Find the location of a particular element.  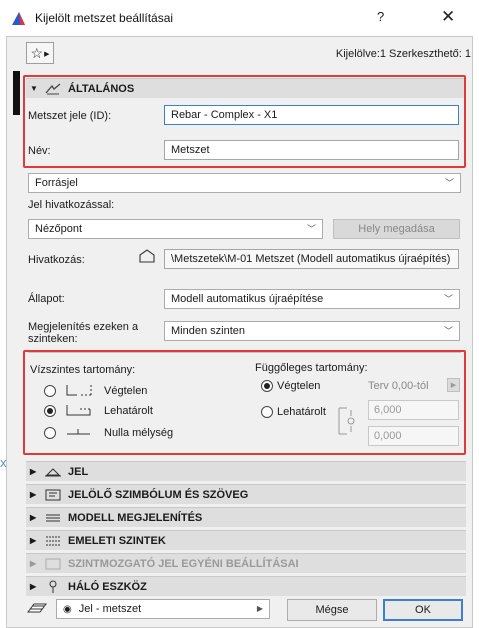

star-icon: ☆ is located at coordinates (37, 52).